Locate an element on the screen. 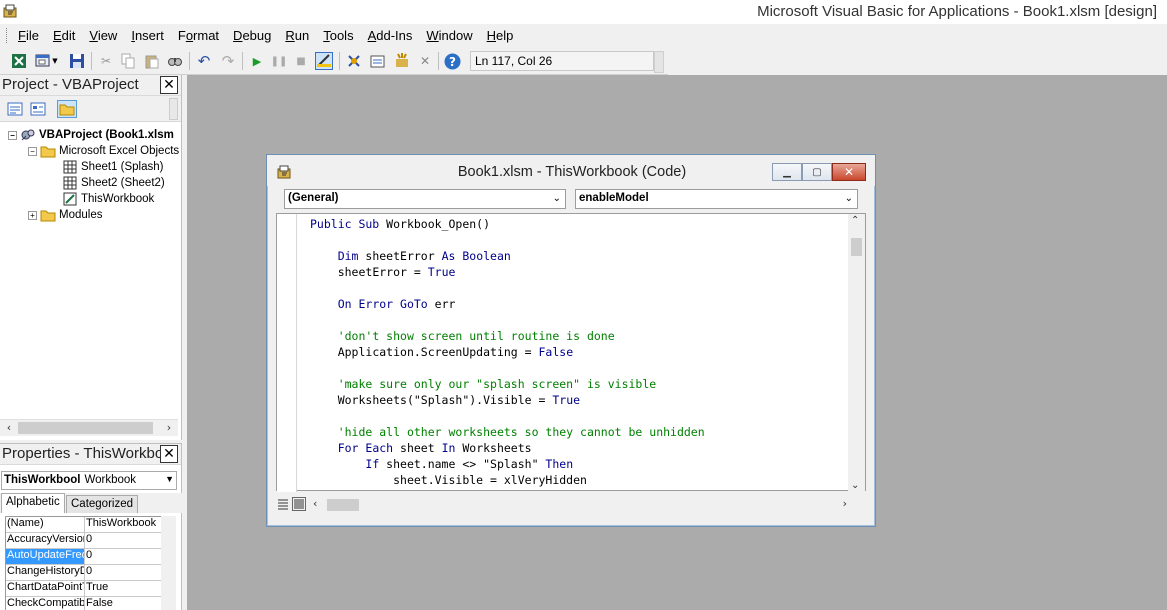  tree-item: − Microsoft Excel Objects is located at coordinates (103, 151).